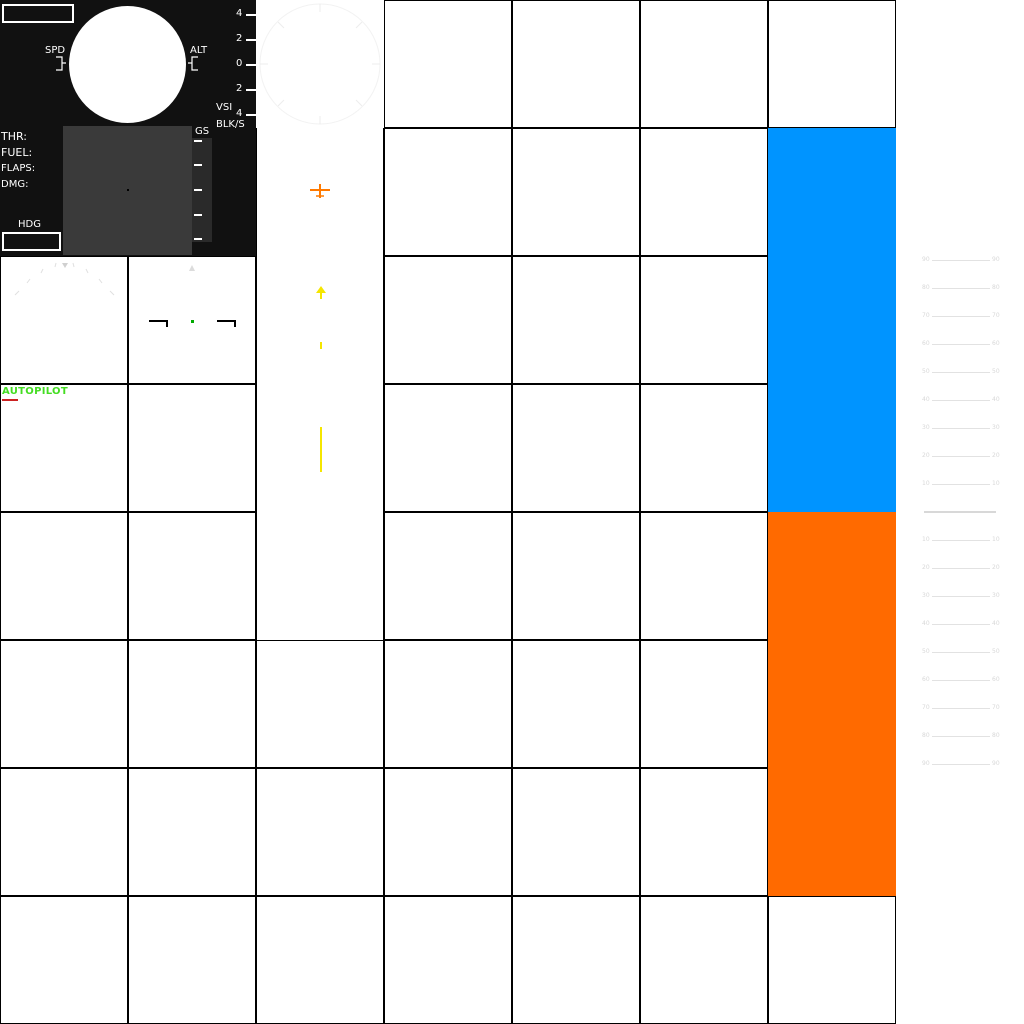 The height and width of the screenshot is (1024, 1024). What do you see at coordinates (321, 345) in the screenshot?
I see `small-dot-marker` at bounding box center [321, 345].